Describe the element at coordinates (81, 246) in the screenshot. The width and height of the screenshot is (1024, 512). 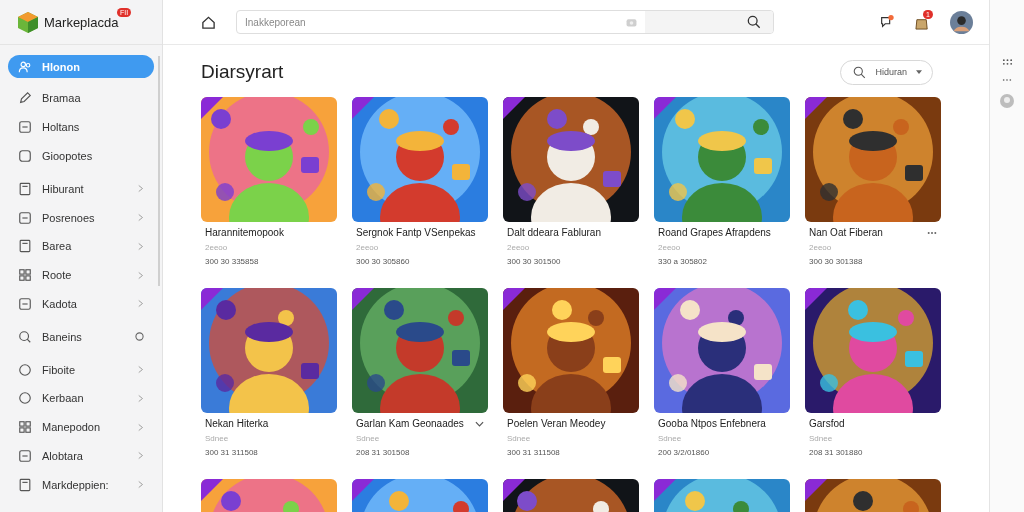
I see `sidebar-item: Barea` at that location.